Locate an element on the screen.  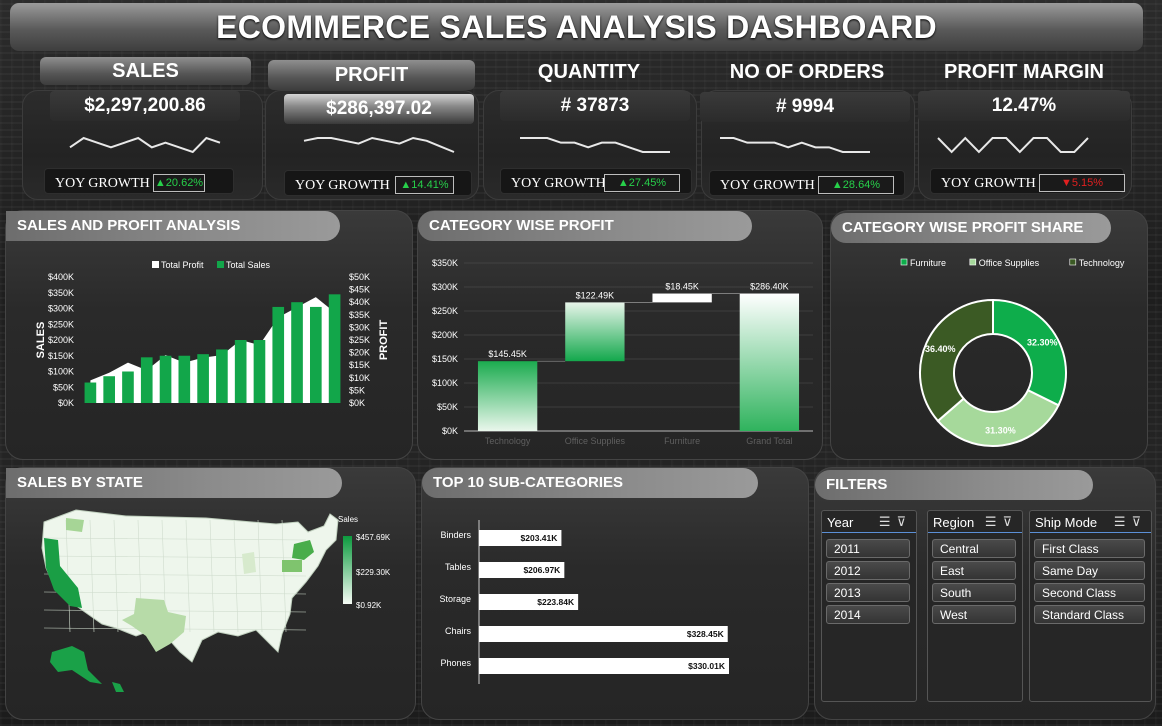
y-axis-label: SALES is located at coordinates (41, 340).